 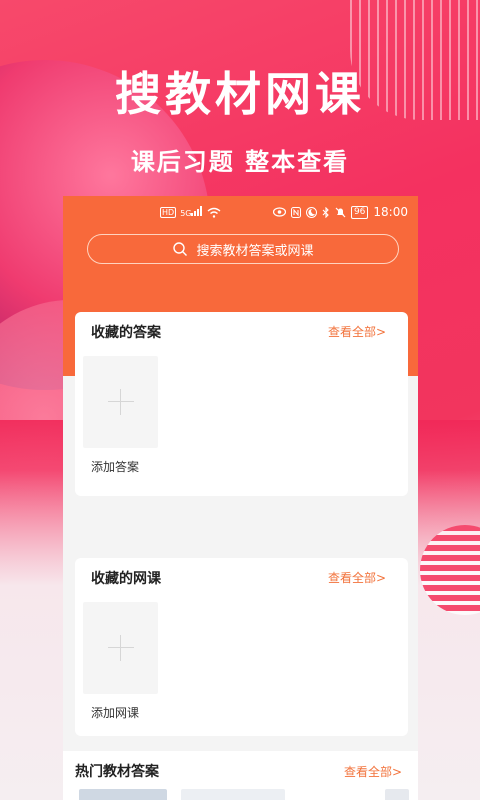 I want to click on promo-headline: 搜教材网课, so click(x=240, y=94).